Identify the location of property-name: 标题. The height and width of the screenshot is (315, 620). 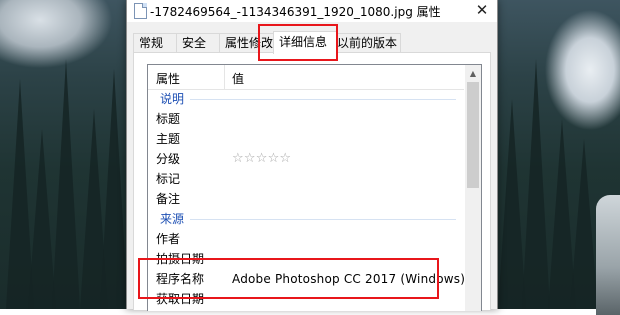
(168, 119).